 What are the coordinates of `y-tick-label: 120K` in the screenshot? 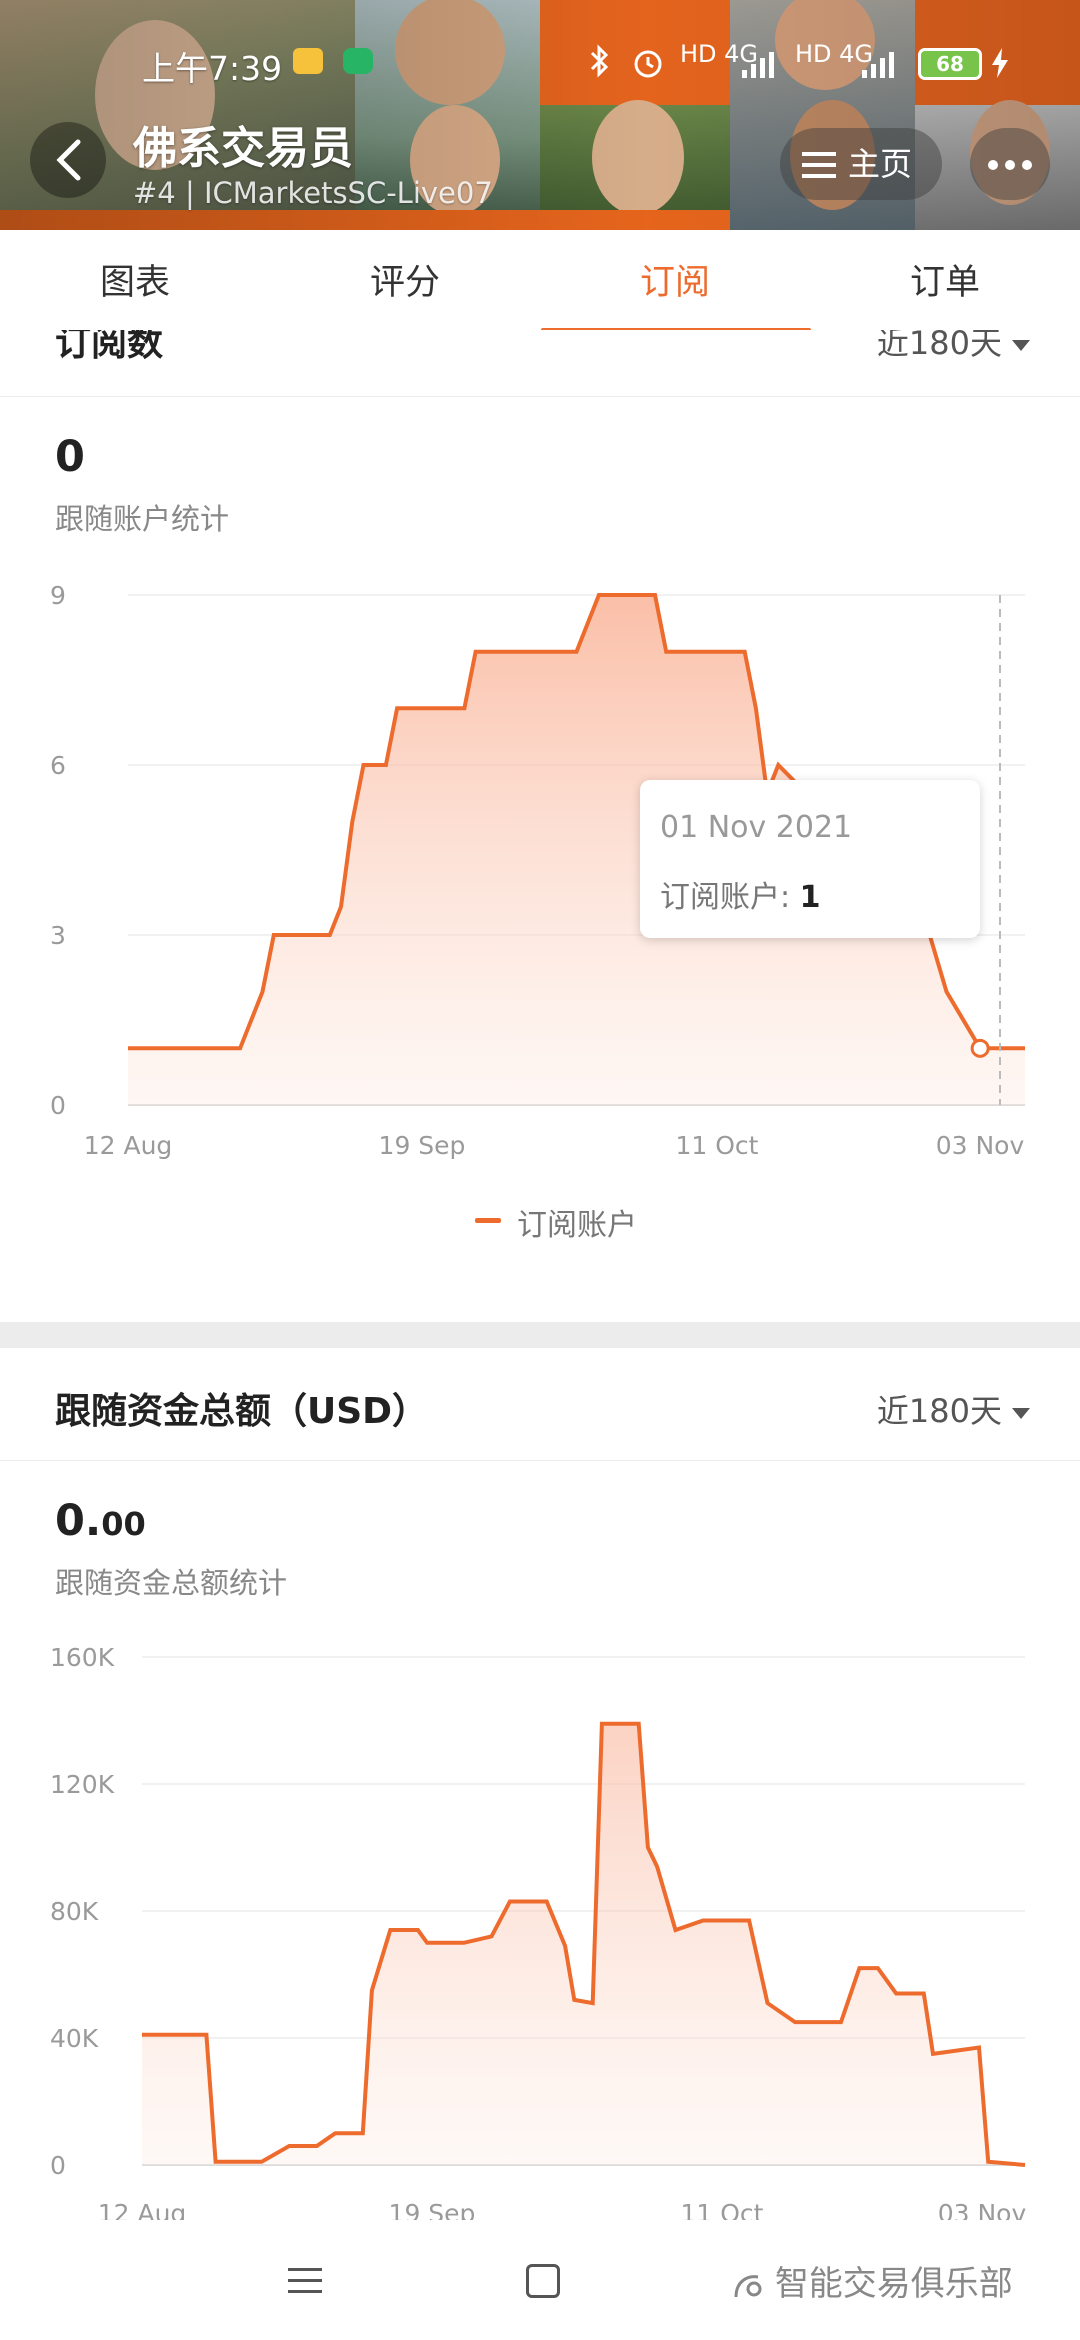 It's located at (82, 1784).